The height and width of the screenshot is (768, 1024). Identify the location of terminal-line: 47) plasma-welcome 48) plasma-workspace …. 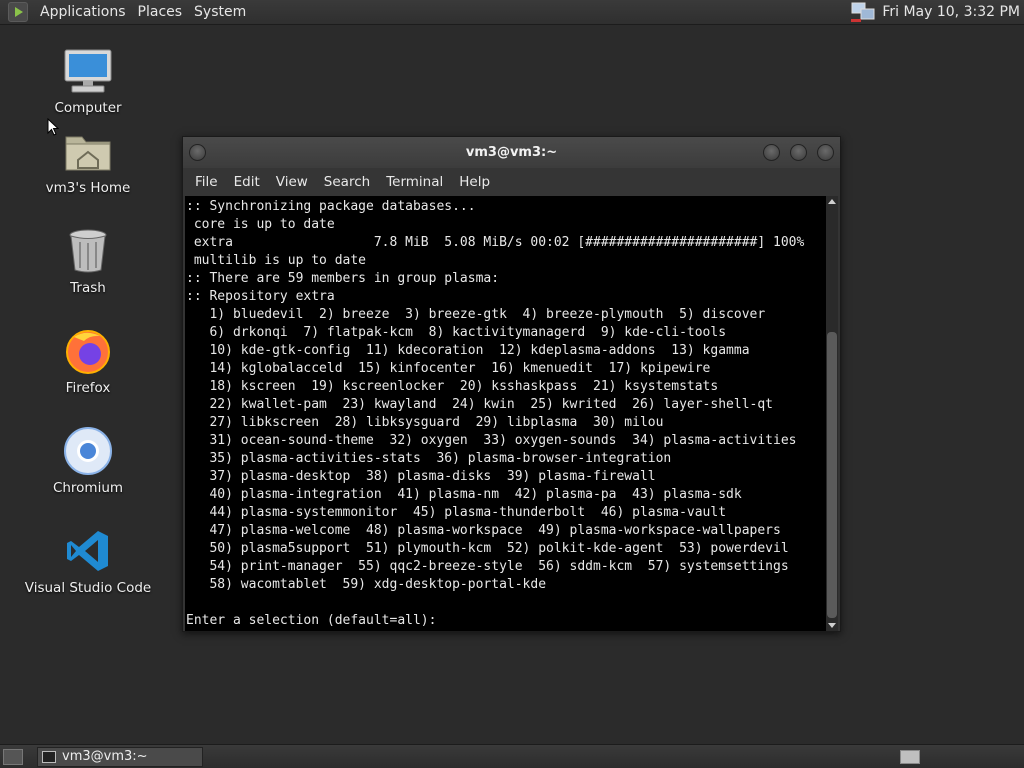
(483, 530).